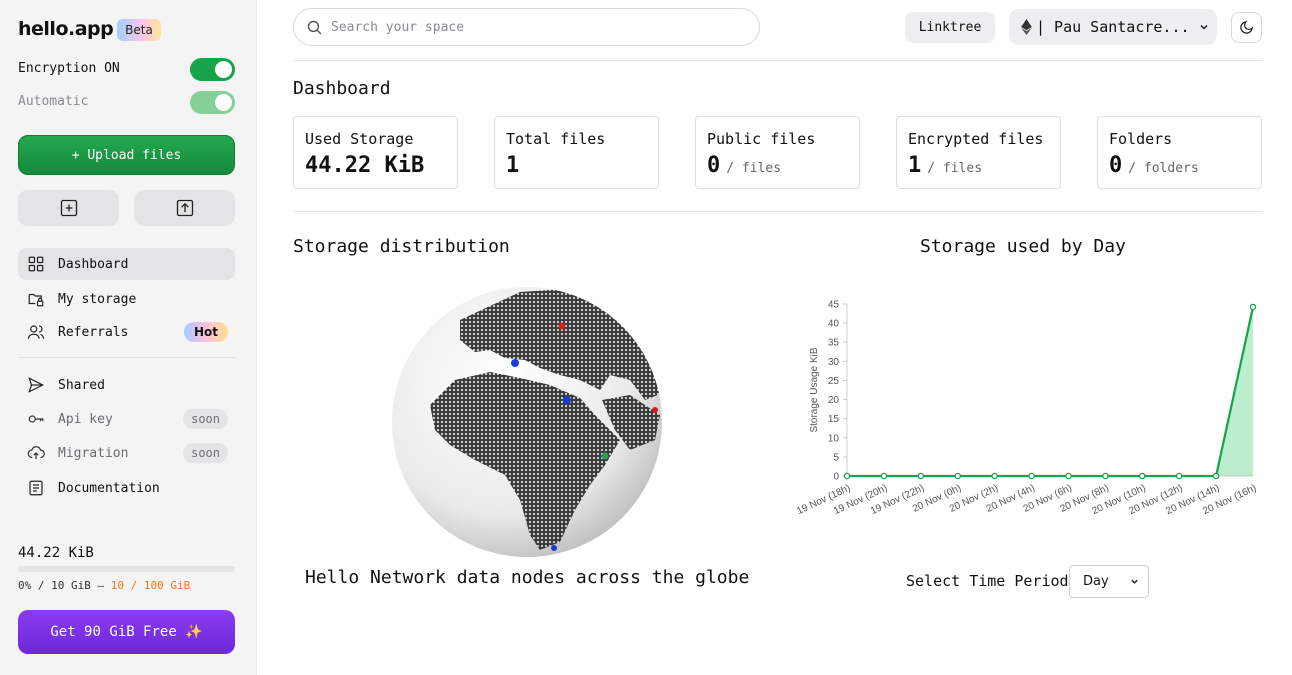 Image resolution: width=1292 pixels, height=675 pixels. What do you see at coordinates (53, 101) in the screenshot?
I see `automatic-label: Automatic` at bounding box center [53, 101].